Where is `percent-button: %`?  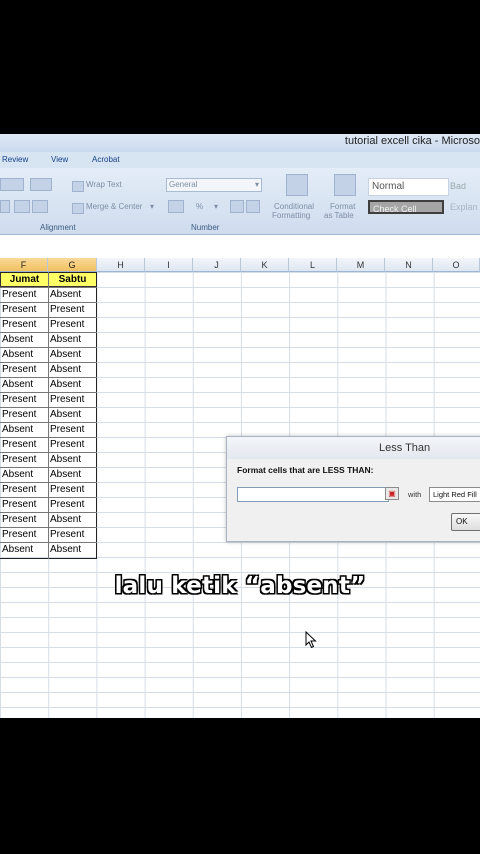
percent-button: % is located at coordinates (199, 206).